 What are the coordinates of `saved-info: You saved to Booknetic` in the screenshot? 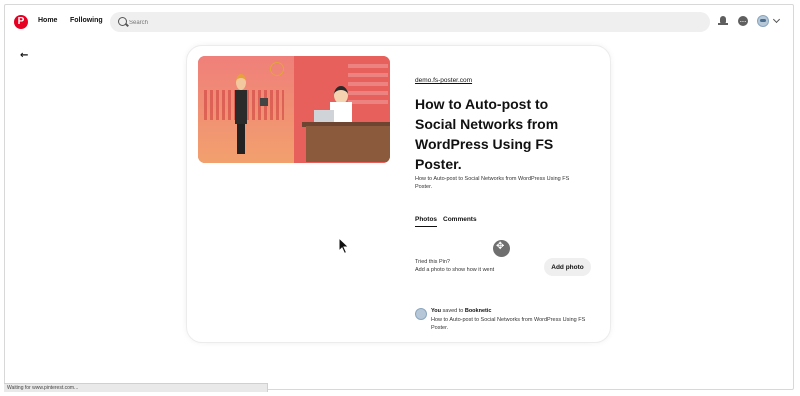 It's located at (461, 311).